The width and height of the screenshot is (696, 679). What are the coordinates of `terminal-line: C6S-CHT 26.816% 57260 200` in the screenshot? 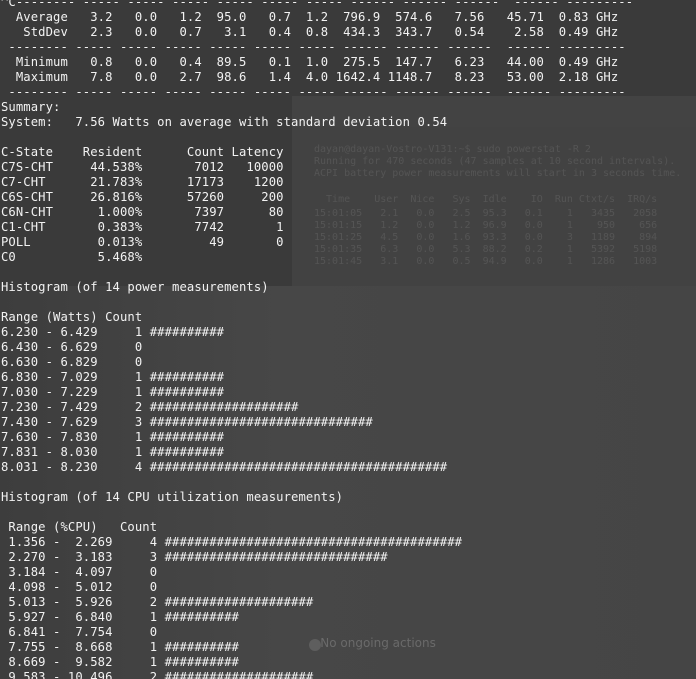 It's located at (142, 197).